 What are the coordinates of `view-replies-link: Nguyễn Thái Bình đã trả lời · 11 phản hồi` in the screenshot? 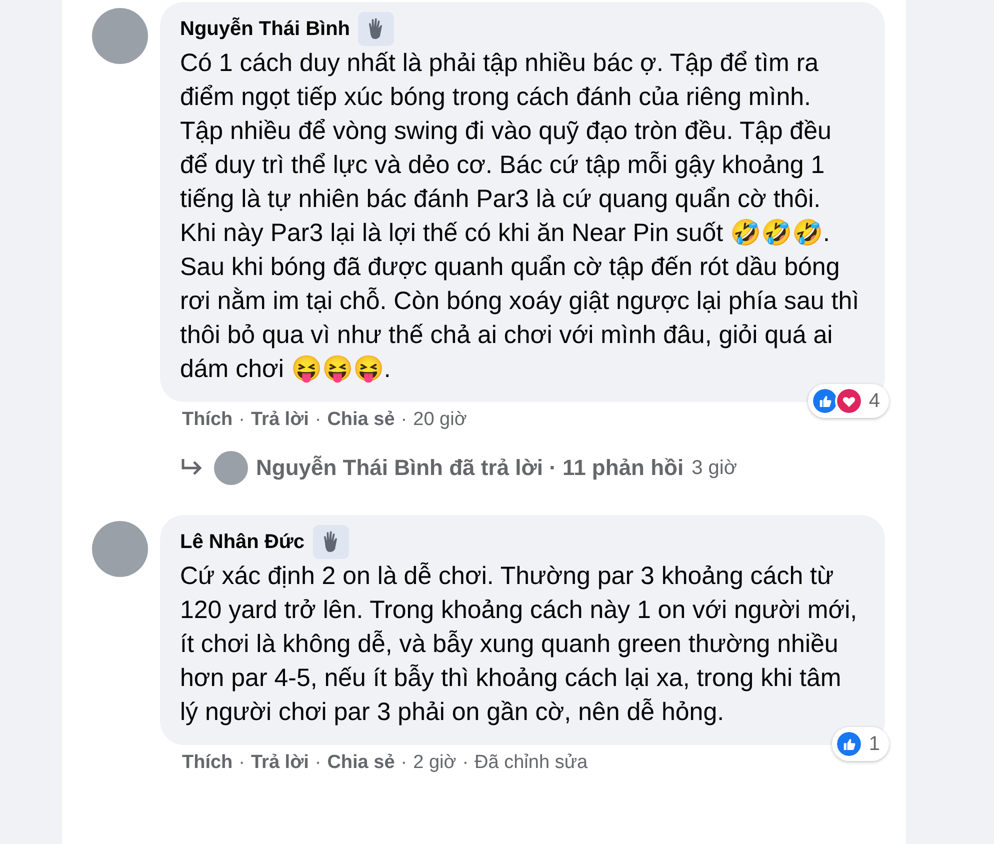 It's located at (470, 467).